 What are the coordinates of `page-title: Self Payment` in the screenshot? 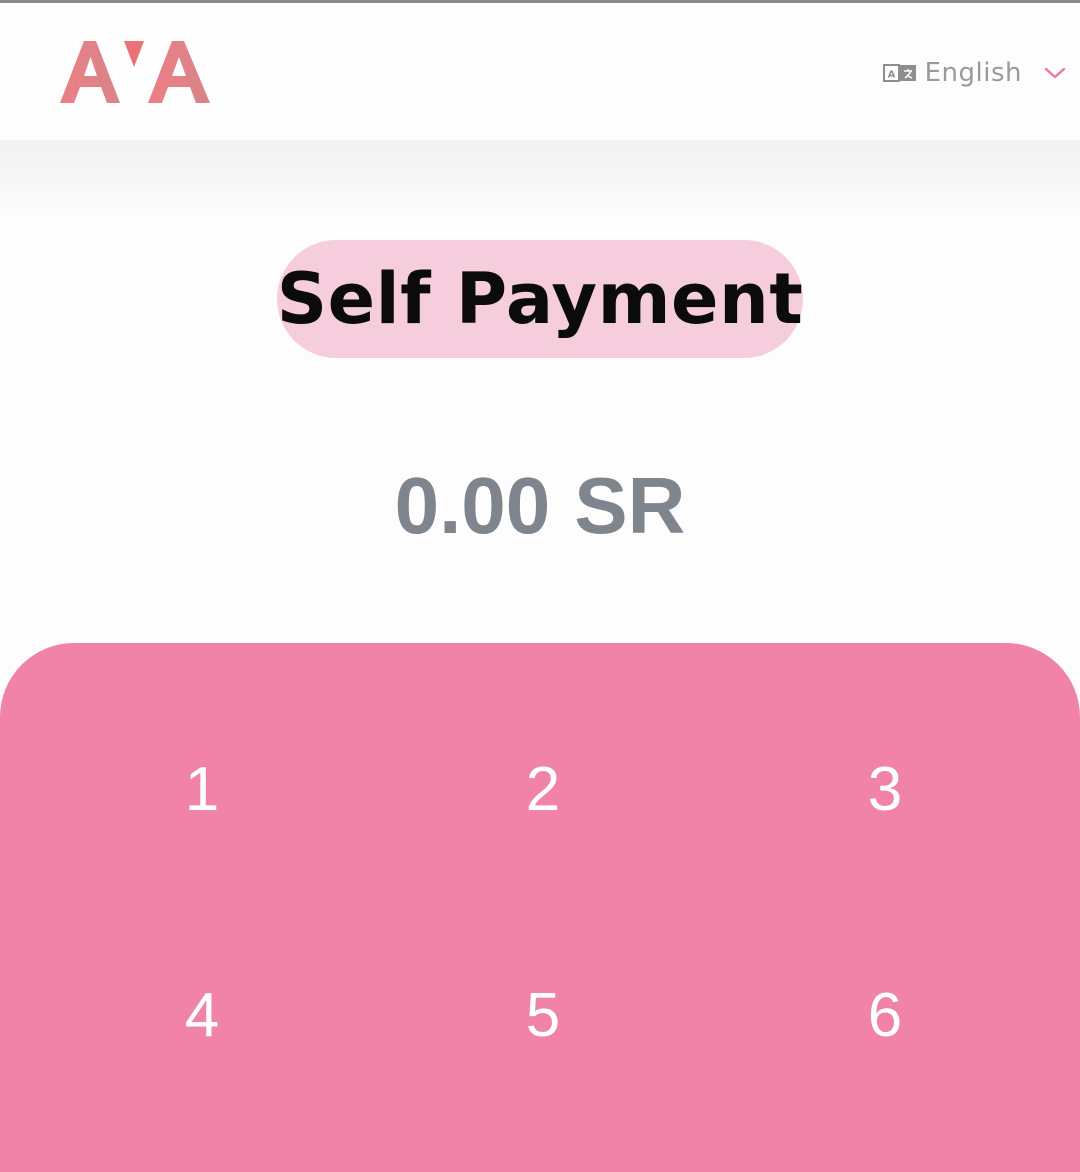 It's located at (540, 299).